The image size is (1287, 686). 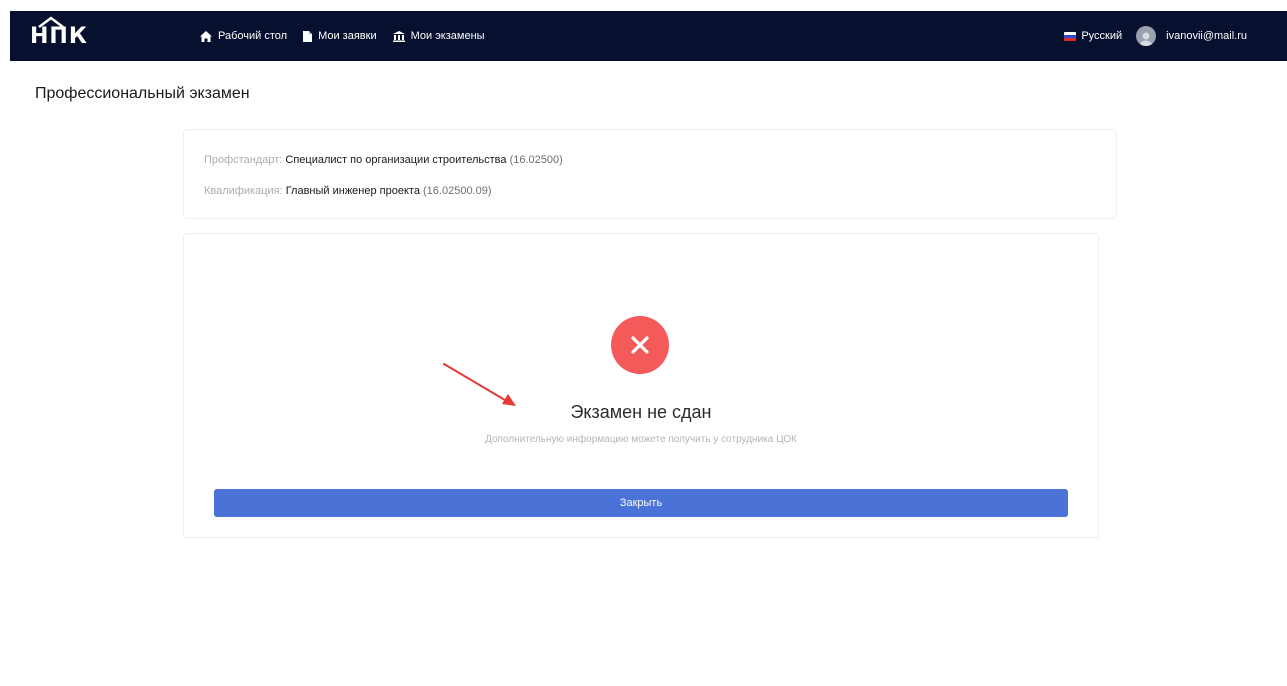 What do you see at coordinates (396, 160) in the screenshot?
I see `standard-value: Специалист по организации строительства` at bounding box center [396, 160].